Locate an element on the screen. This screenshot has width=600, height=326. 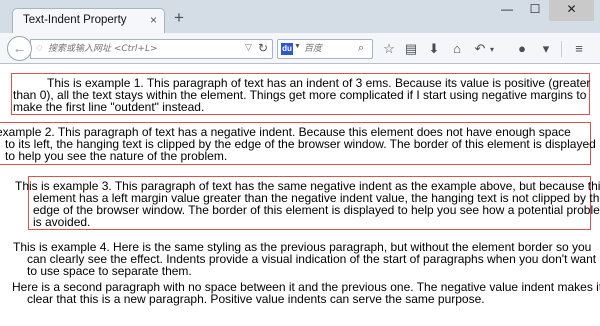
globe-icon: ◌ is located at coordinates (39, 48).